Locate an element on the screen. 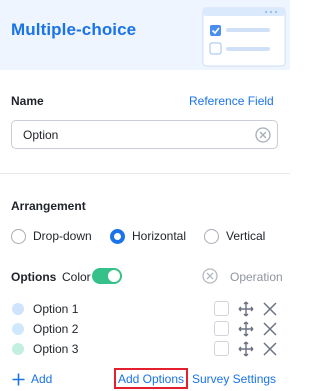 This screenshot has height=391, width=320. radio-vertical: Vertical is located at coordinates (234, 236).